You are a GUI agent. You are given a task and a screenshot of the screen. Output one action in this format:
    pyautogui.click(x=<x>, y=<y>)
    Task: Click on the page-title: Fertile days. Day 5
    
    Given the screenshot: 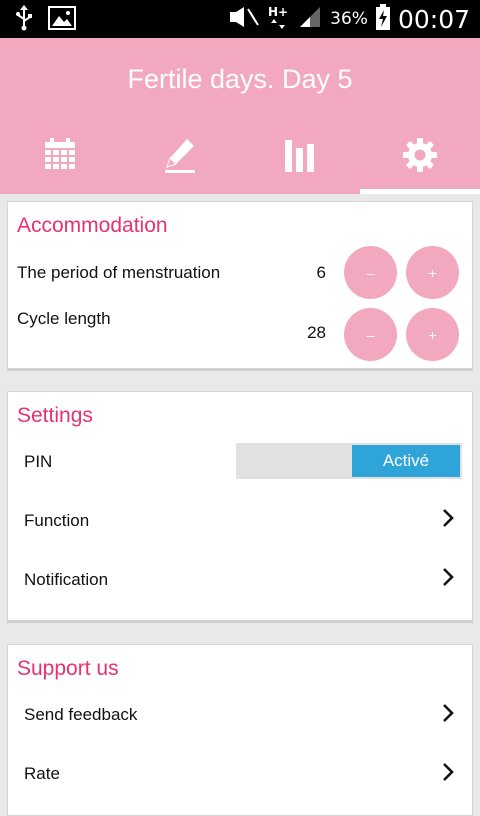 What is the action you would take?
    pyautogui.click(x=240, y=79)
    